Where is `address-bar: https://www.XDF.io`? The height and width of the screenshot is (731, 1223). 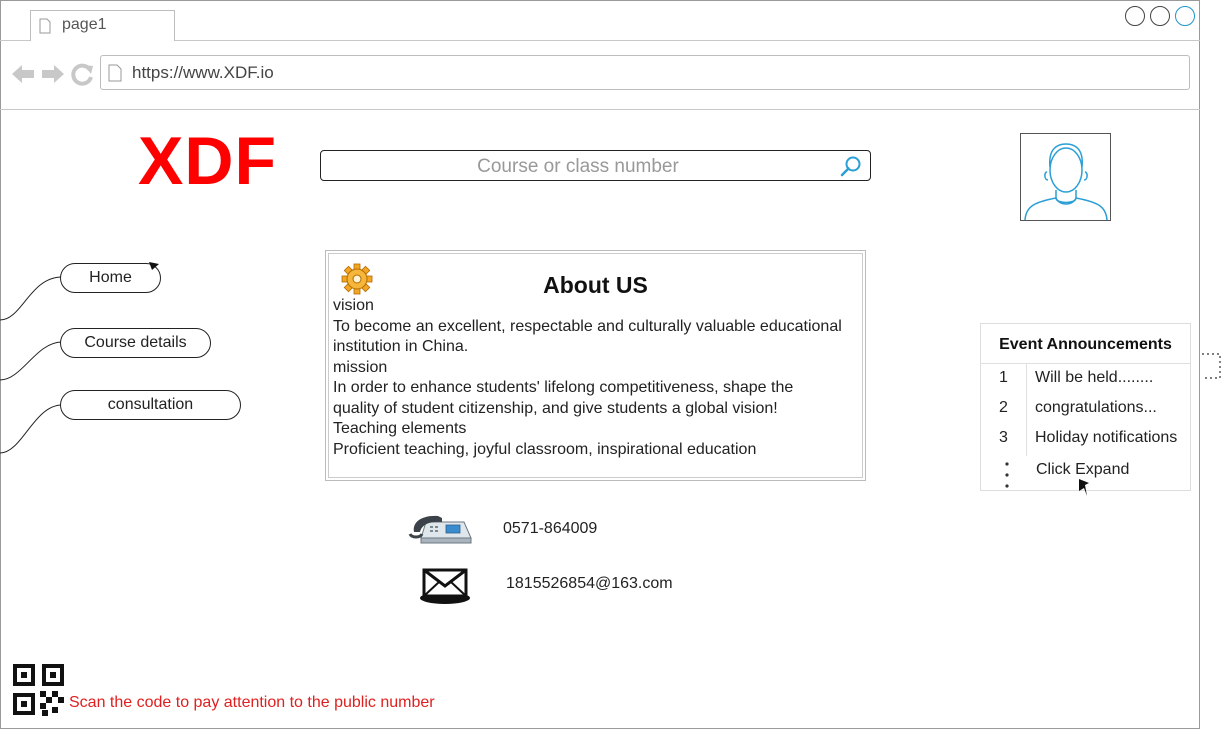
address-bar: https://www.XDF.io is located at coordinates (645, 72).